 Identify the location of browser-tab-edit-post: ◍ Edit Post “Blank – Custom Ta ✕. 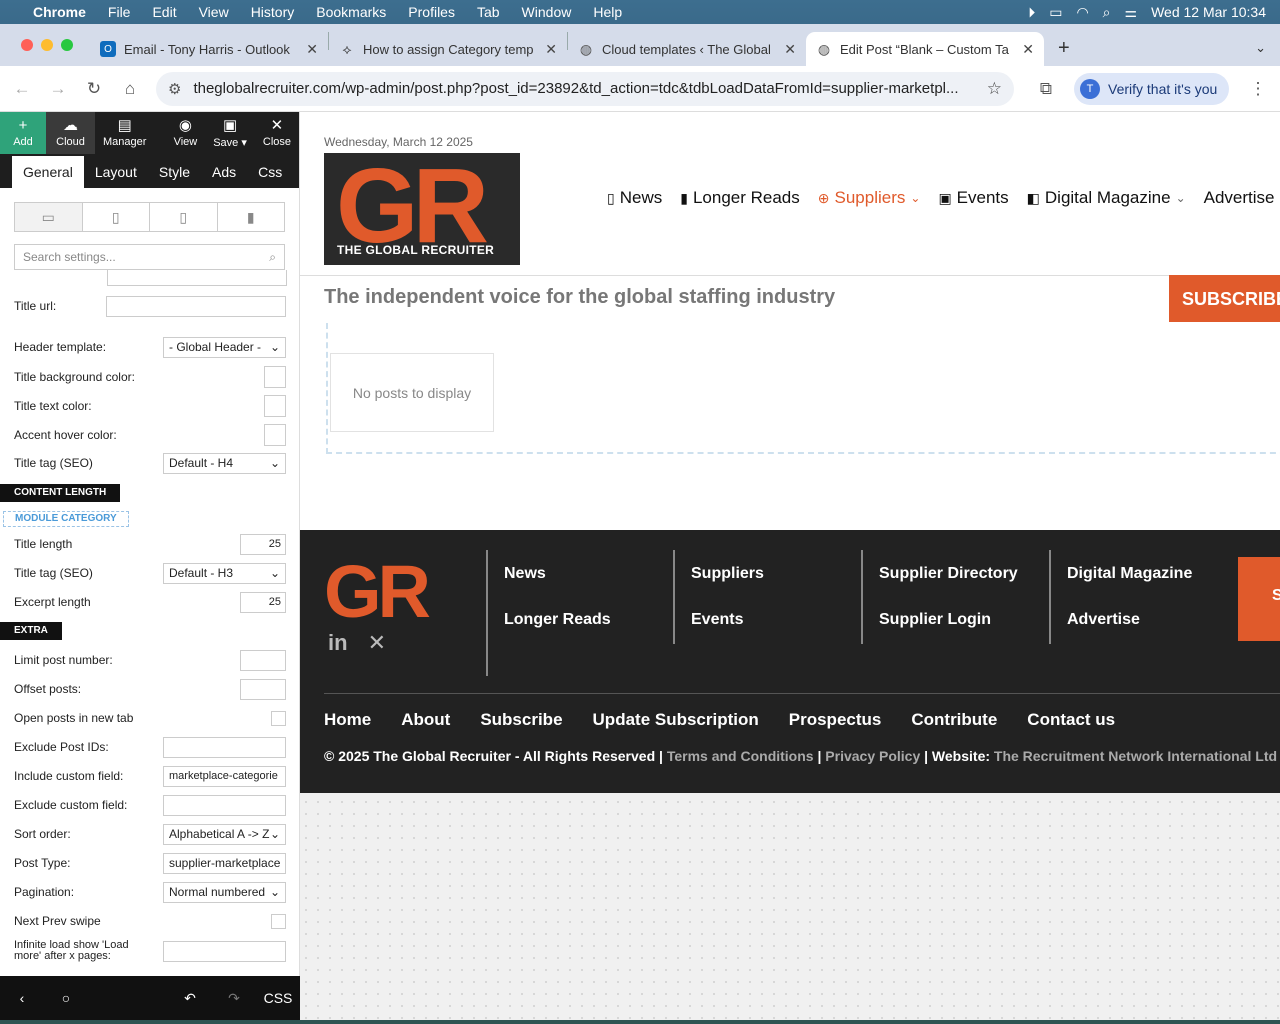
(925, 49).